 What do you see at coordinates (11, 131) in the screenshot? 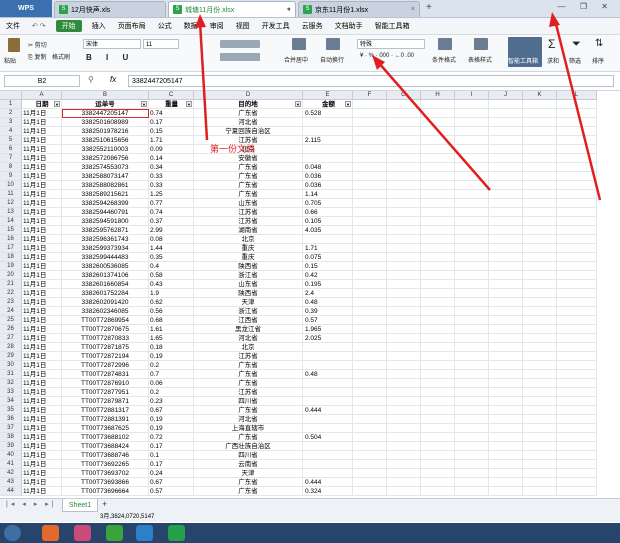
I see `row-header: 4` at bounding box center [11, 131].